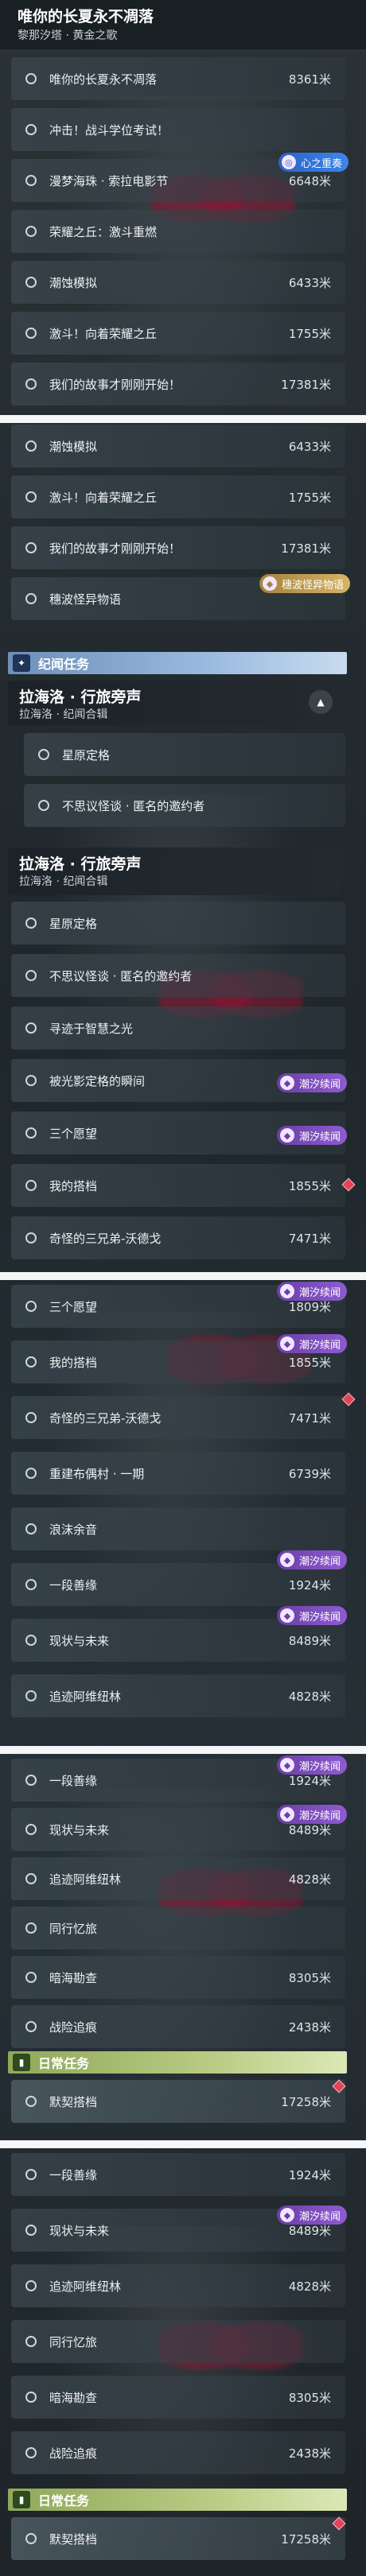 Image resolution: width=366 pixels, height=2576 pixels. I want to click on category-header-memoir: ✦ 纪闻任务, so click(177, 663).